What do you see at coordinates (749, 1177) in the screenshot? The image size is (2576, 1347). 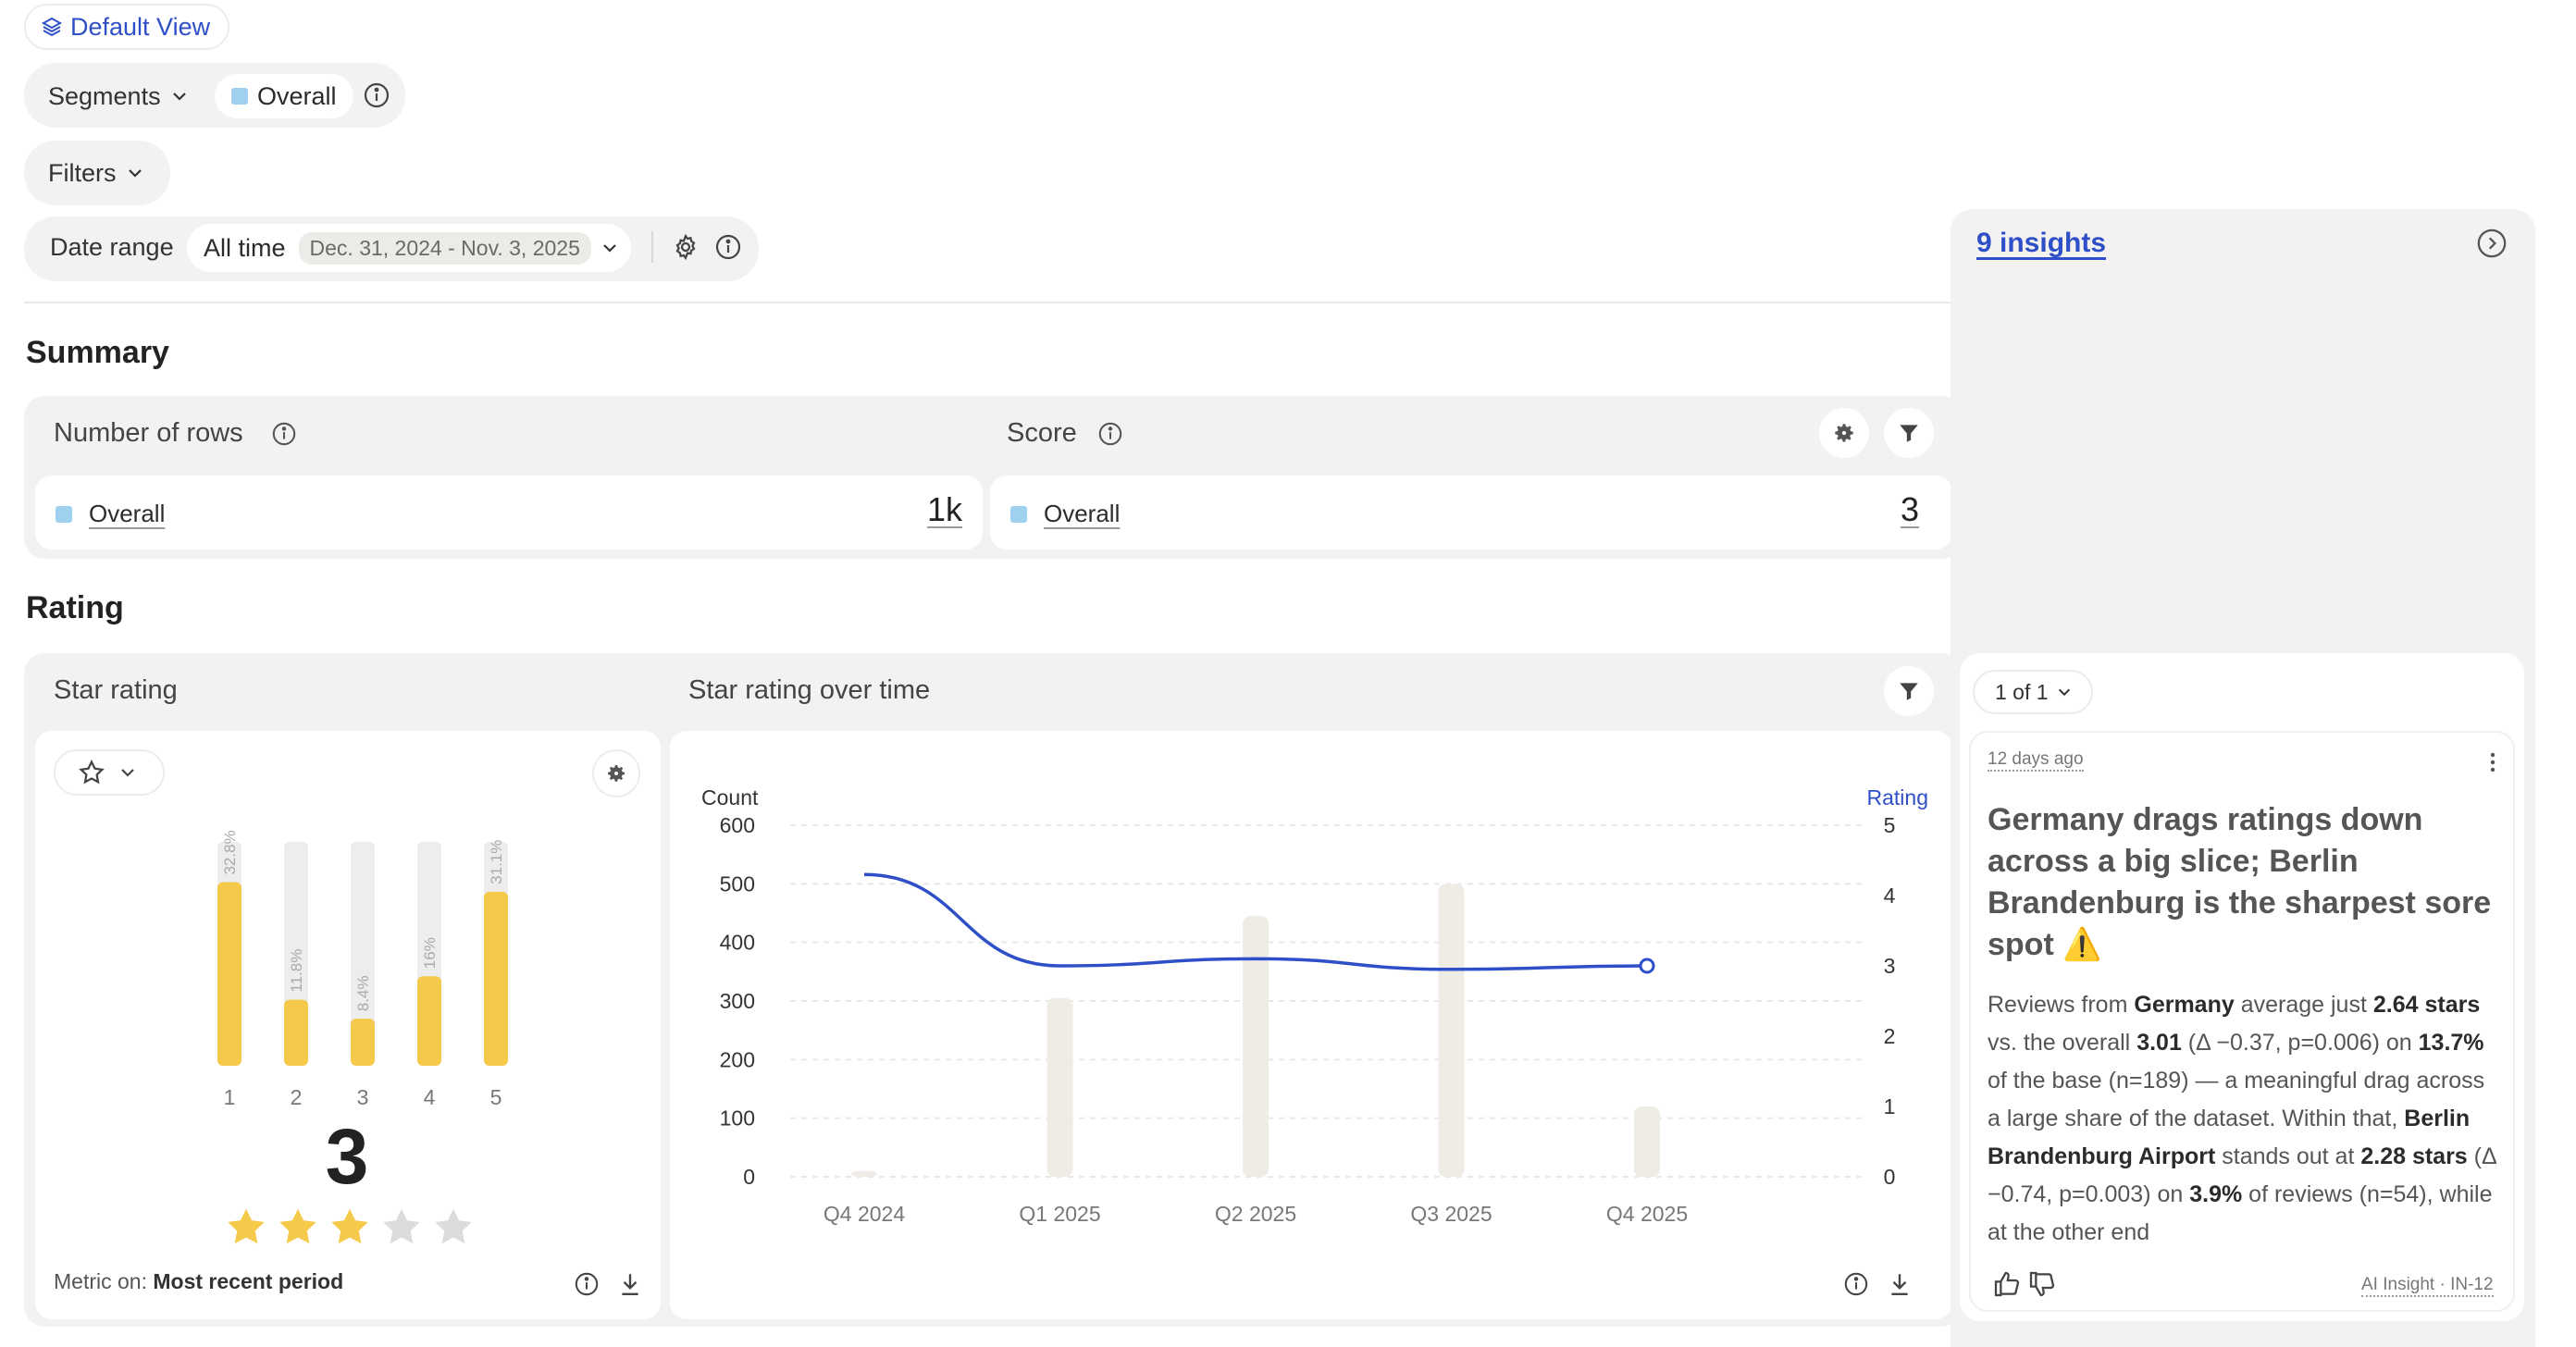 I see `y-tick-label: 0` at bounding box center [749, 1177].